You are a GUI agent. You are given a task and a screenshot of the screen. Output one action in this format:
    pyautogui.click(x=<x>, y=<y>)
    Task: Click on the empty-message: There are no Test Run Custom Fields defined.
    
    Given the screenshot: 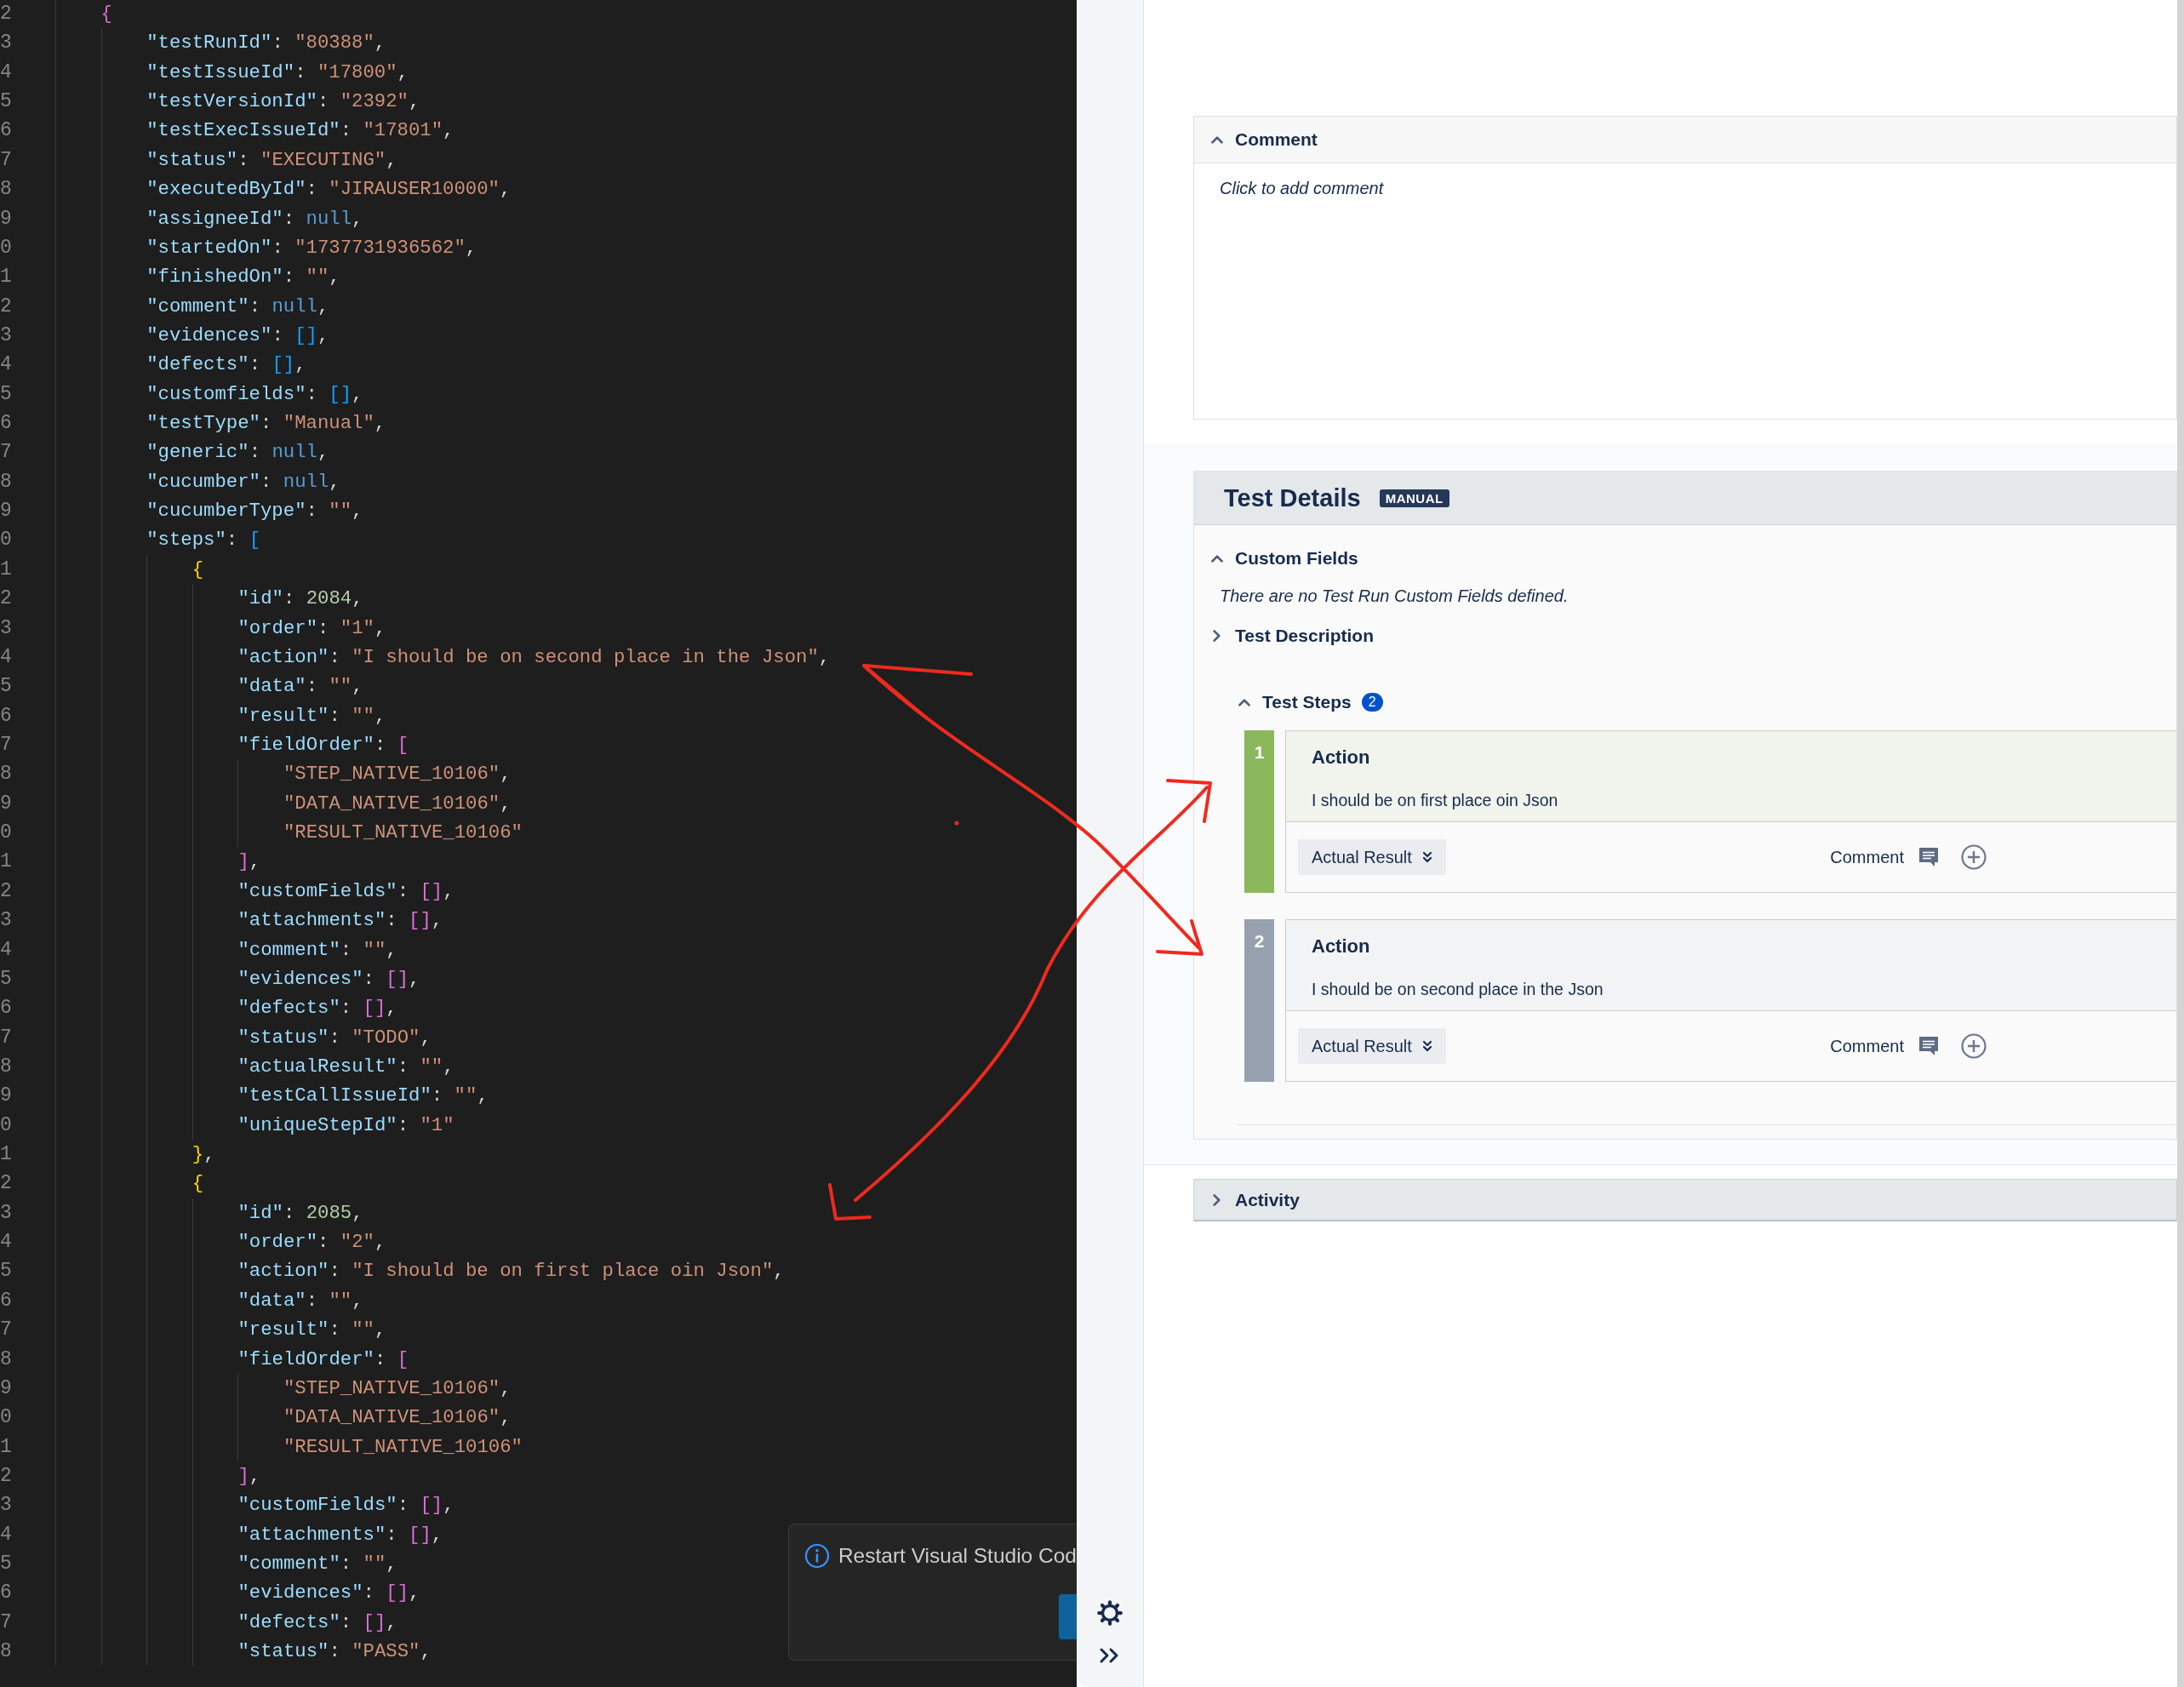 What is the action you would take?
    pyautogui.click(x=1394, y=596)
    